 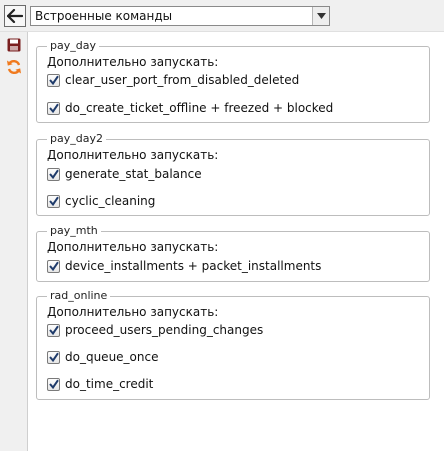 I want to click on group-title: pay_day2, so click(x=76, y=139).